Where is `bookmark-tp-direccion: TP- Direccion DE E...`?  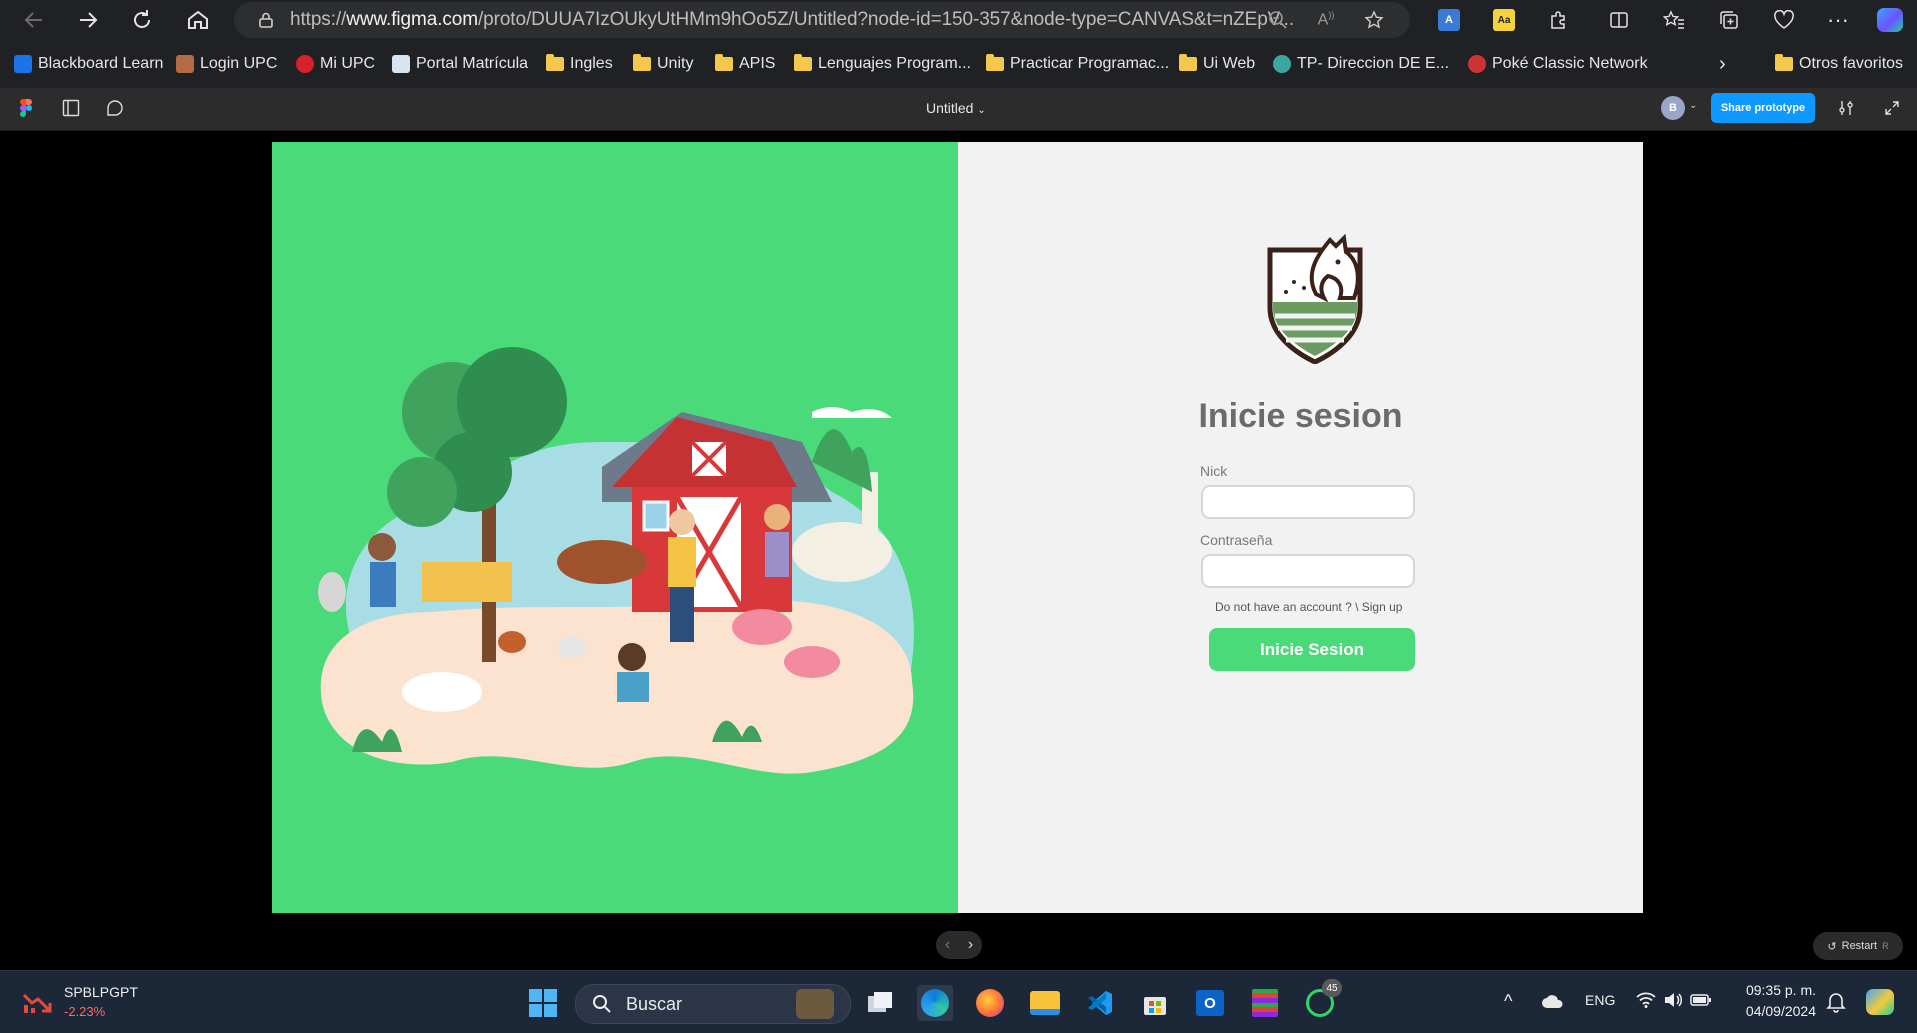
bookmark-tp-direccion: TP- Direccion DE E... is located at coordinates (1361, 64).